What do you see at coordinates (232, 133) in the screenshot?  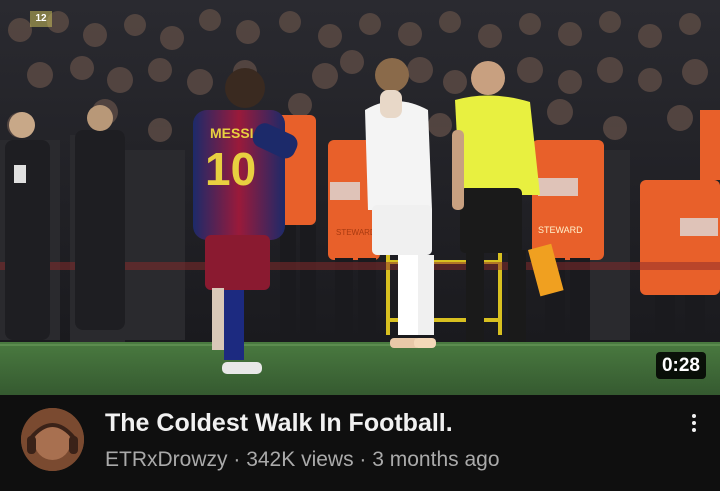 I see `jersey-name: MESSI` at bounding box center [232, 133].